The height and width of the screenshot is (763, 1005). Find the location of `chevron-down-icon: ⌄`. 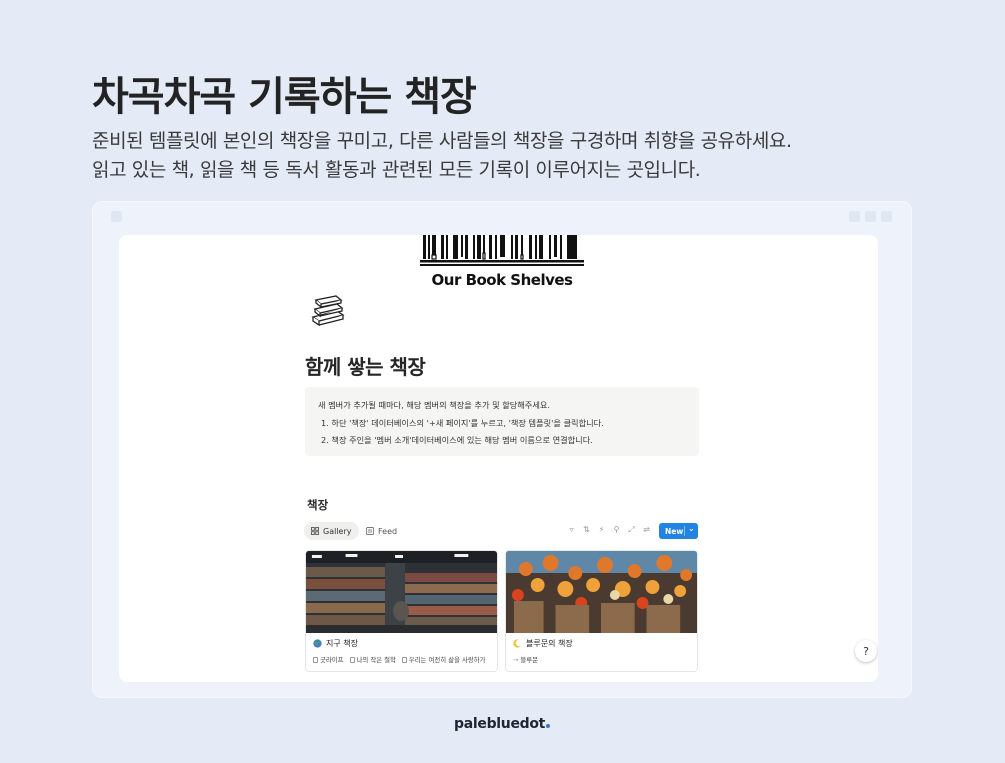

chevron-down-icon: ⌄ is located at coordinates (691, 528).